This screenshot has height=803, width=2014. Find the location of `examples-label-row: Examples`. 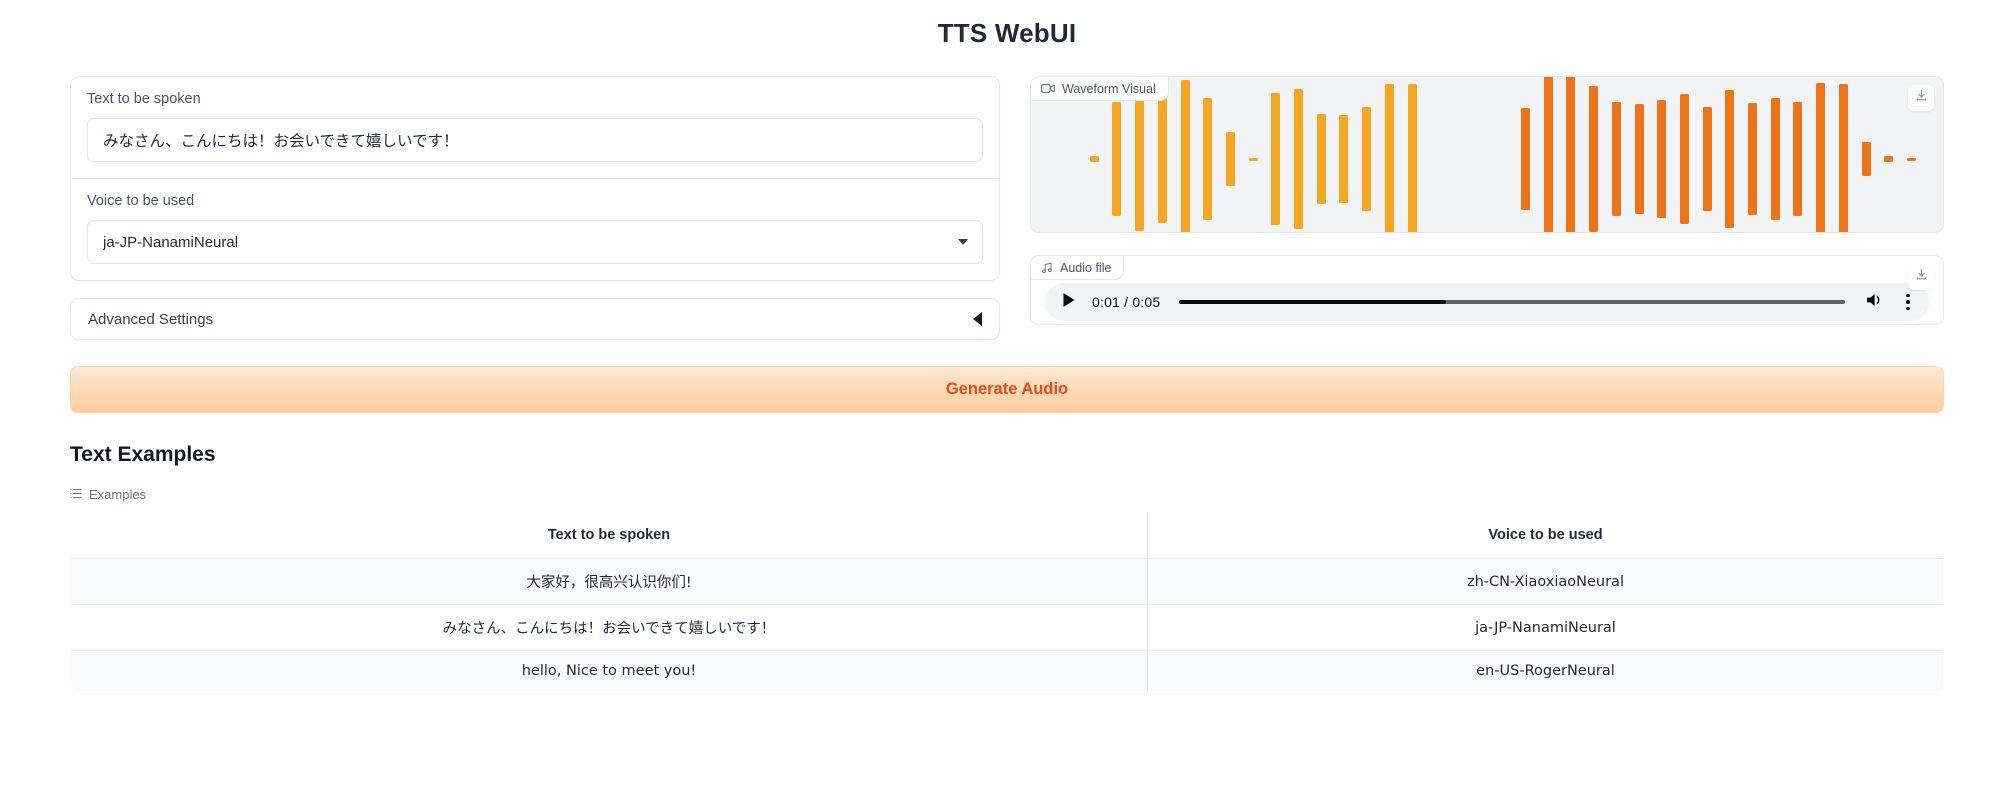

examples-label-row: Examples is located at coordinates (1007, 494).